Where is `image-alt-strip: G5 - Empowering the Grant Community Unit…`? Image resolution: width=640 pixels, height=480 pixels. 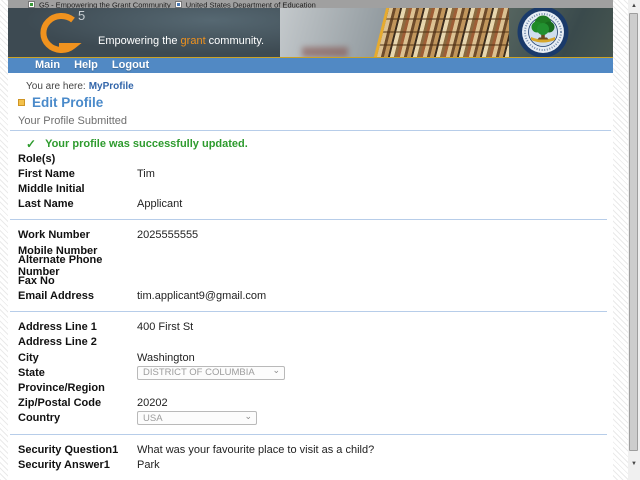
image-alt-strip: G5 - Empowering the Grant Community Unit… is located at coordinates (310, 4).